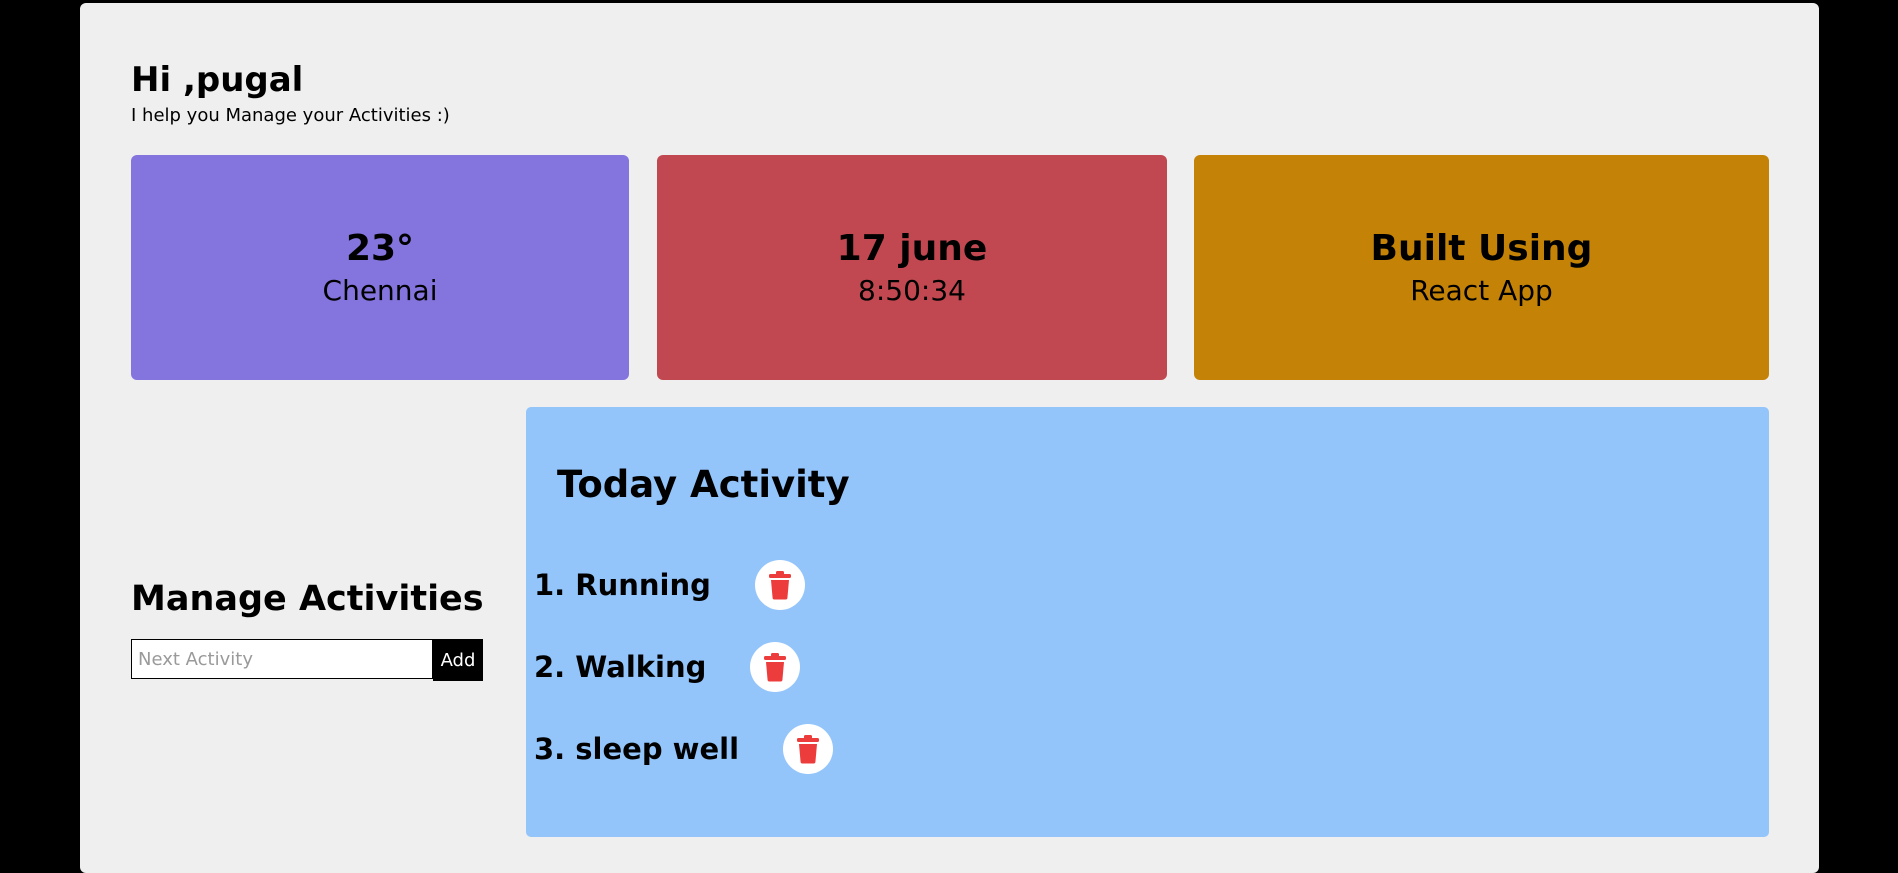  Describe the element at coordinates (622, 585) in the screenshot. I see `activity-label: 1. Running` at that location.